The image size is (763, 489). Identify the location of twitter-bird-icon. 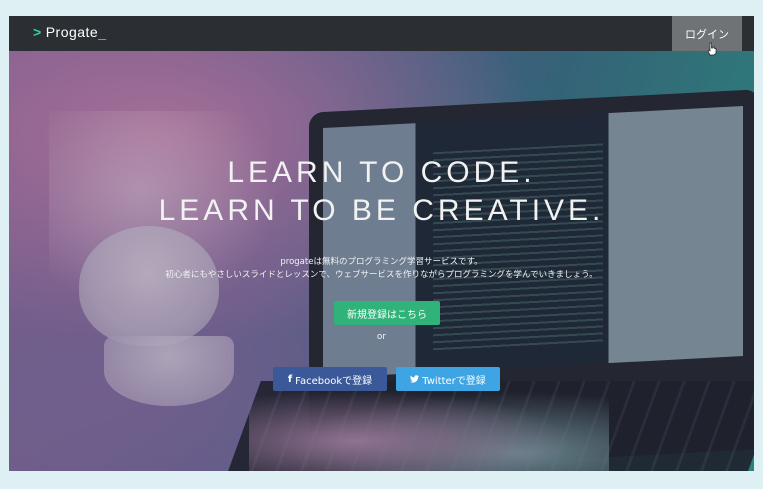
(415, 379).